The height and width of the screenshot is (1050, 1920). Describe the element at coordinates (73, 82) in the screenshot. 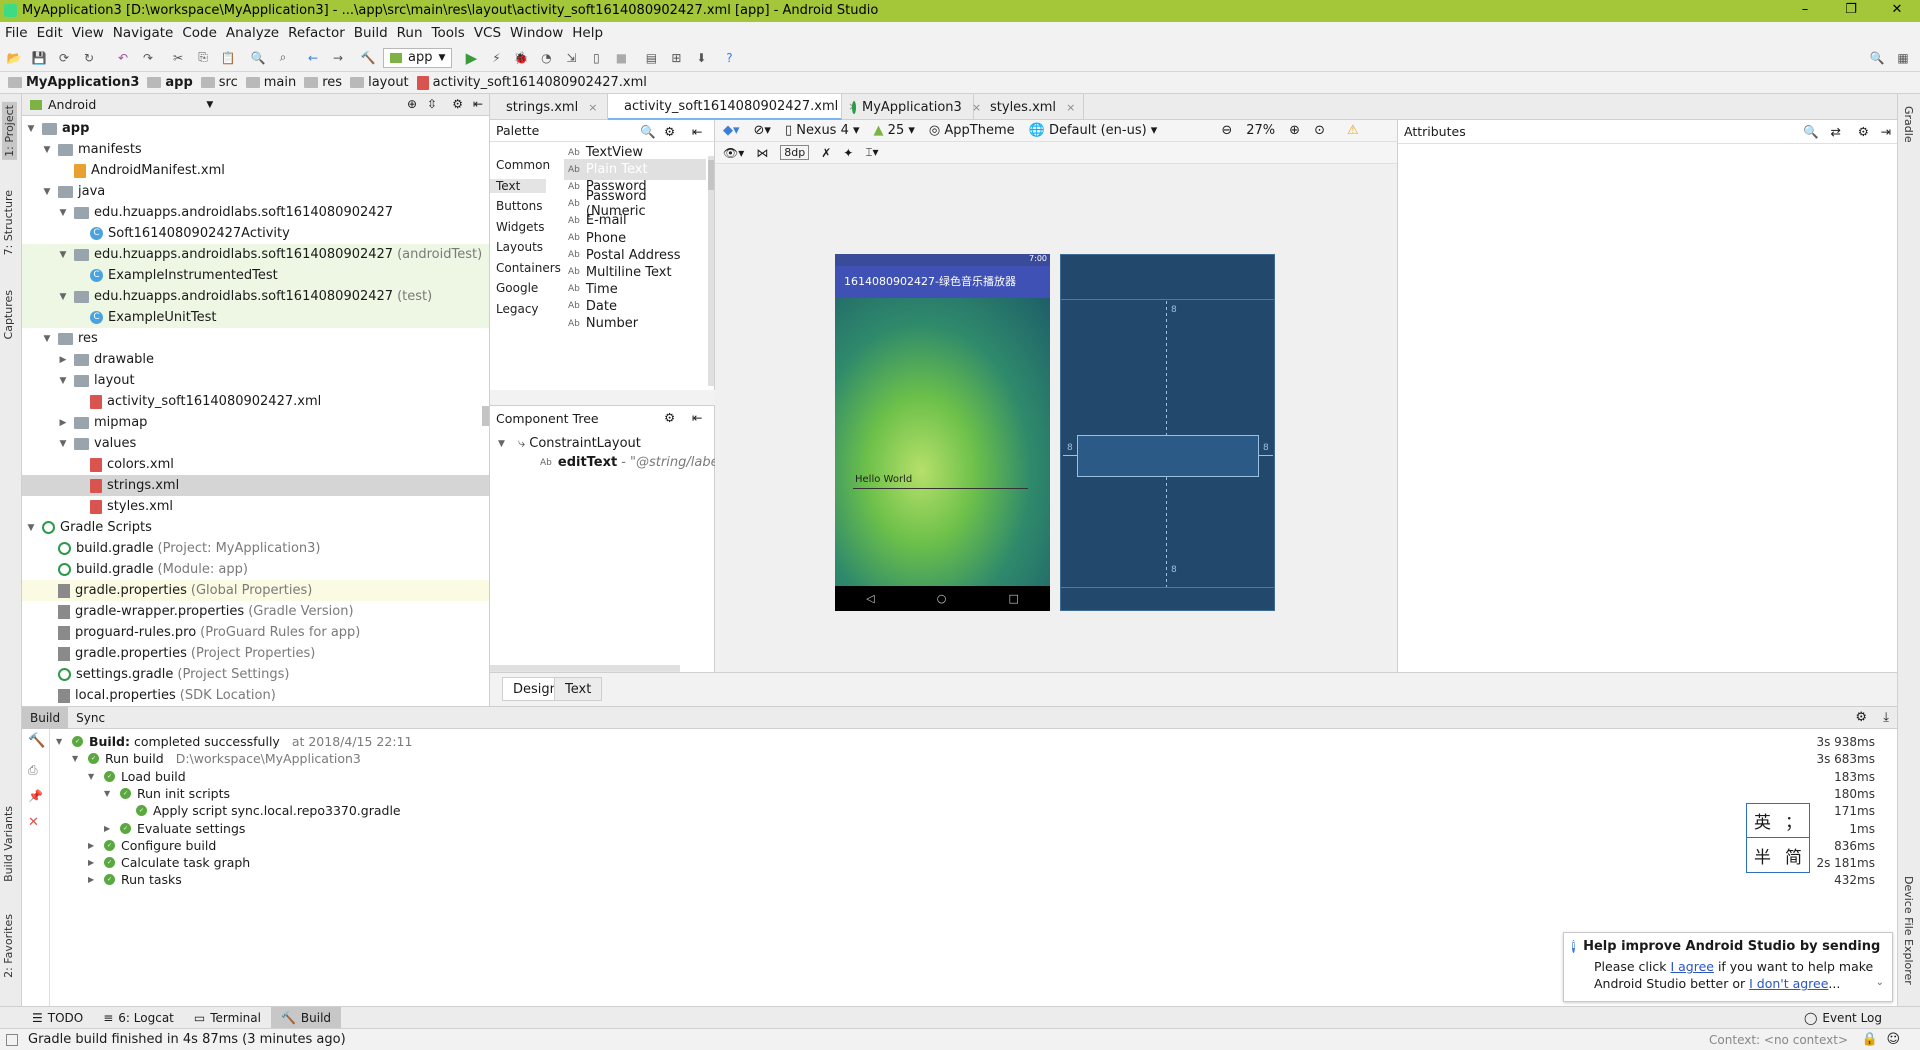

I see `breadcrumb-project: MyApplication3` at that location.